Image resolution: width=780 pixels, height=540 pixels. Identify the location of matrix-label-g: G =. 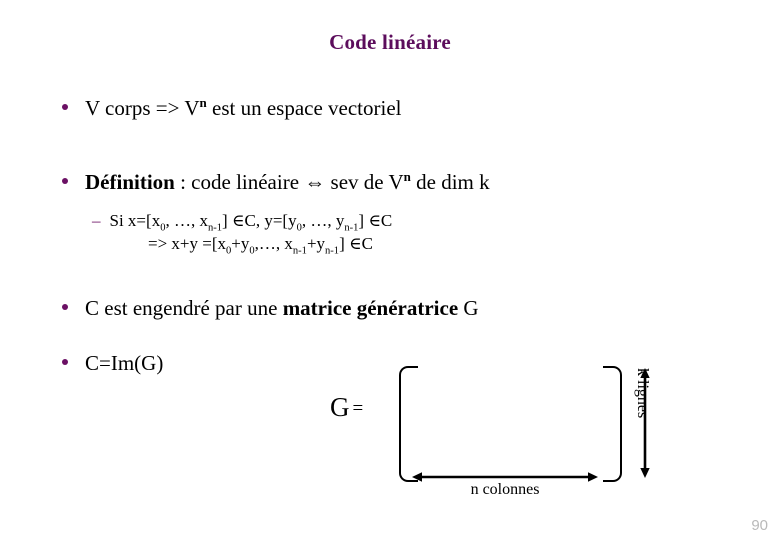
(346, 407).